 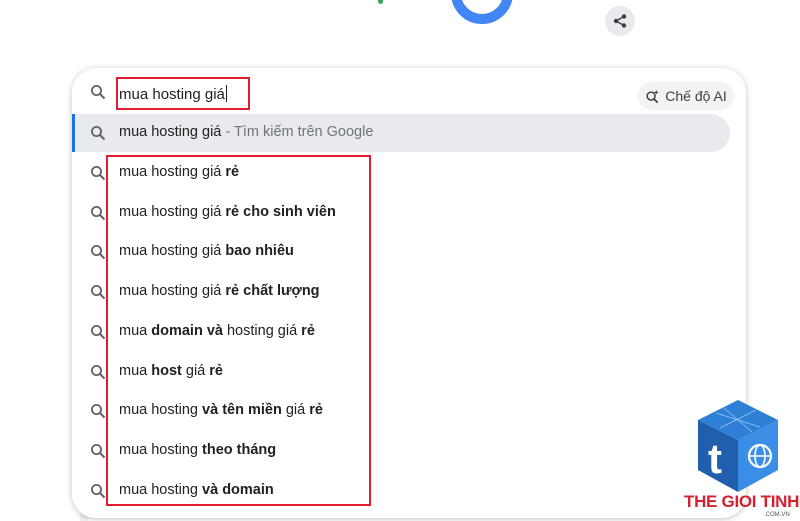 What do you see at coordinates (179, 172) in the screenshot?
I see `suggestion-text: mua hosting giá rẻ` at bounding box center [179, 172].